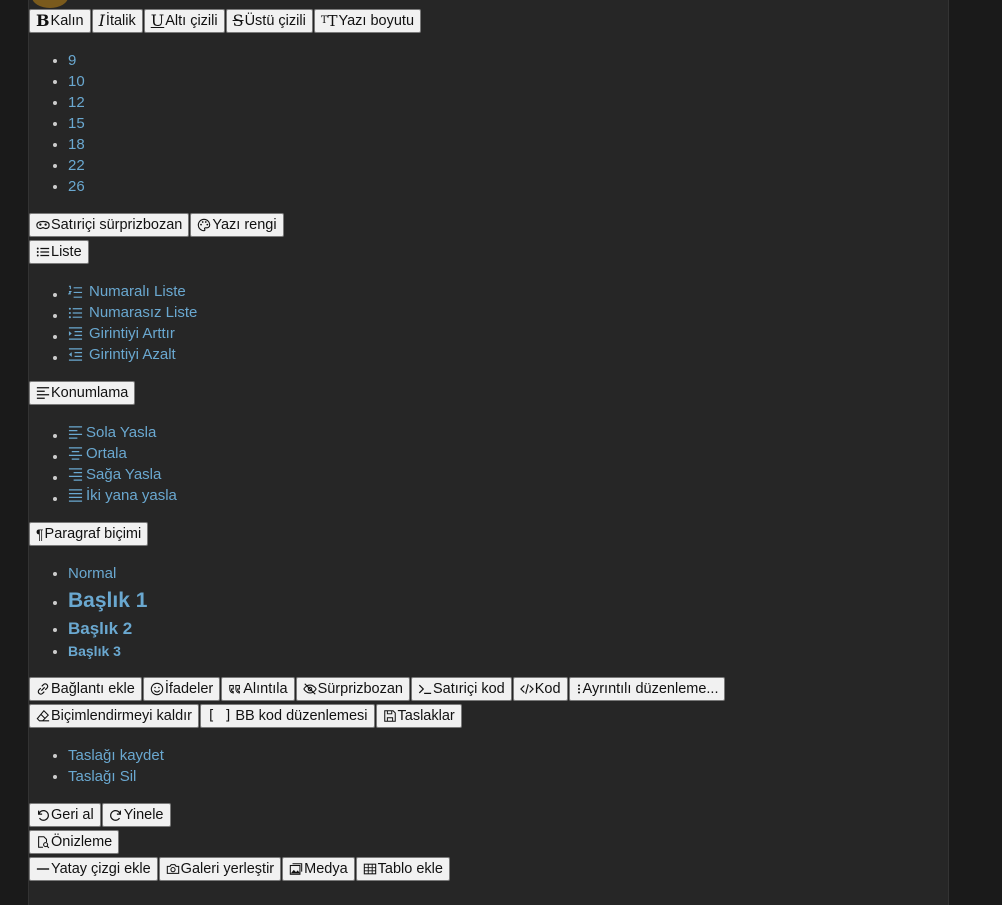  What do you see at coordinates (75, 313) in the screenshot?
I see `unordered-list-icon` at bounding box center [75, 313].